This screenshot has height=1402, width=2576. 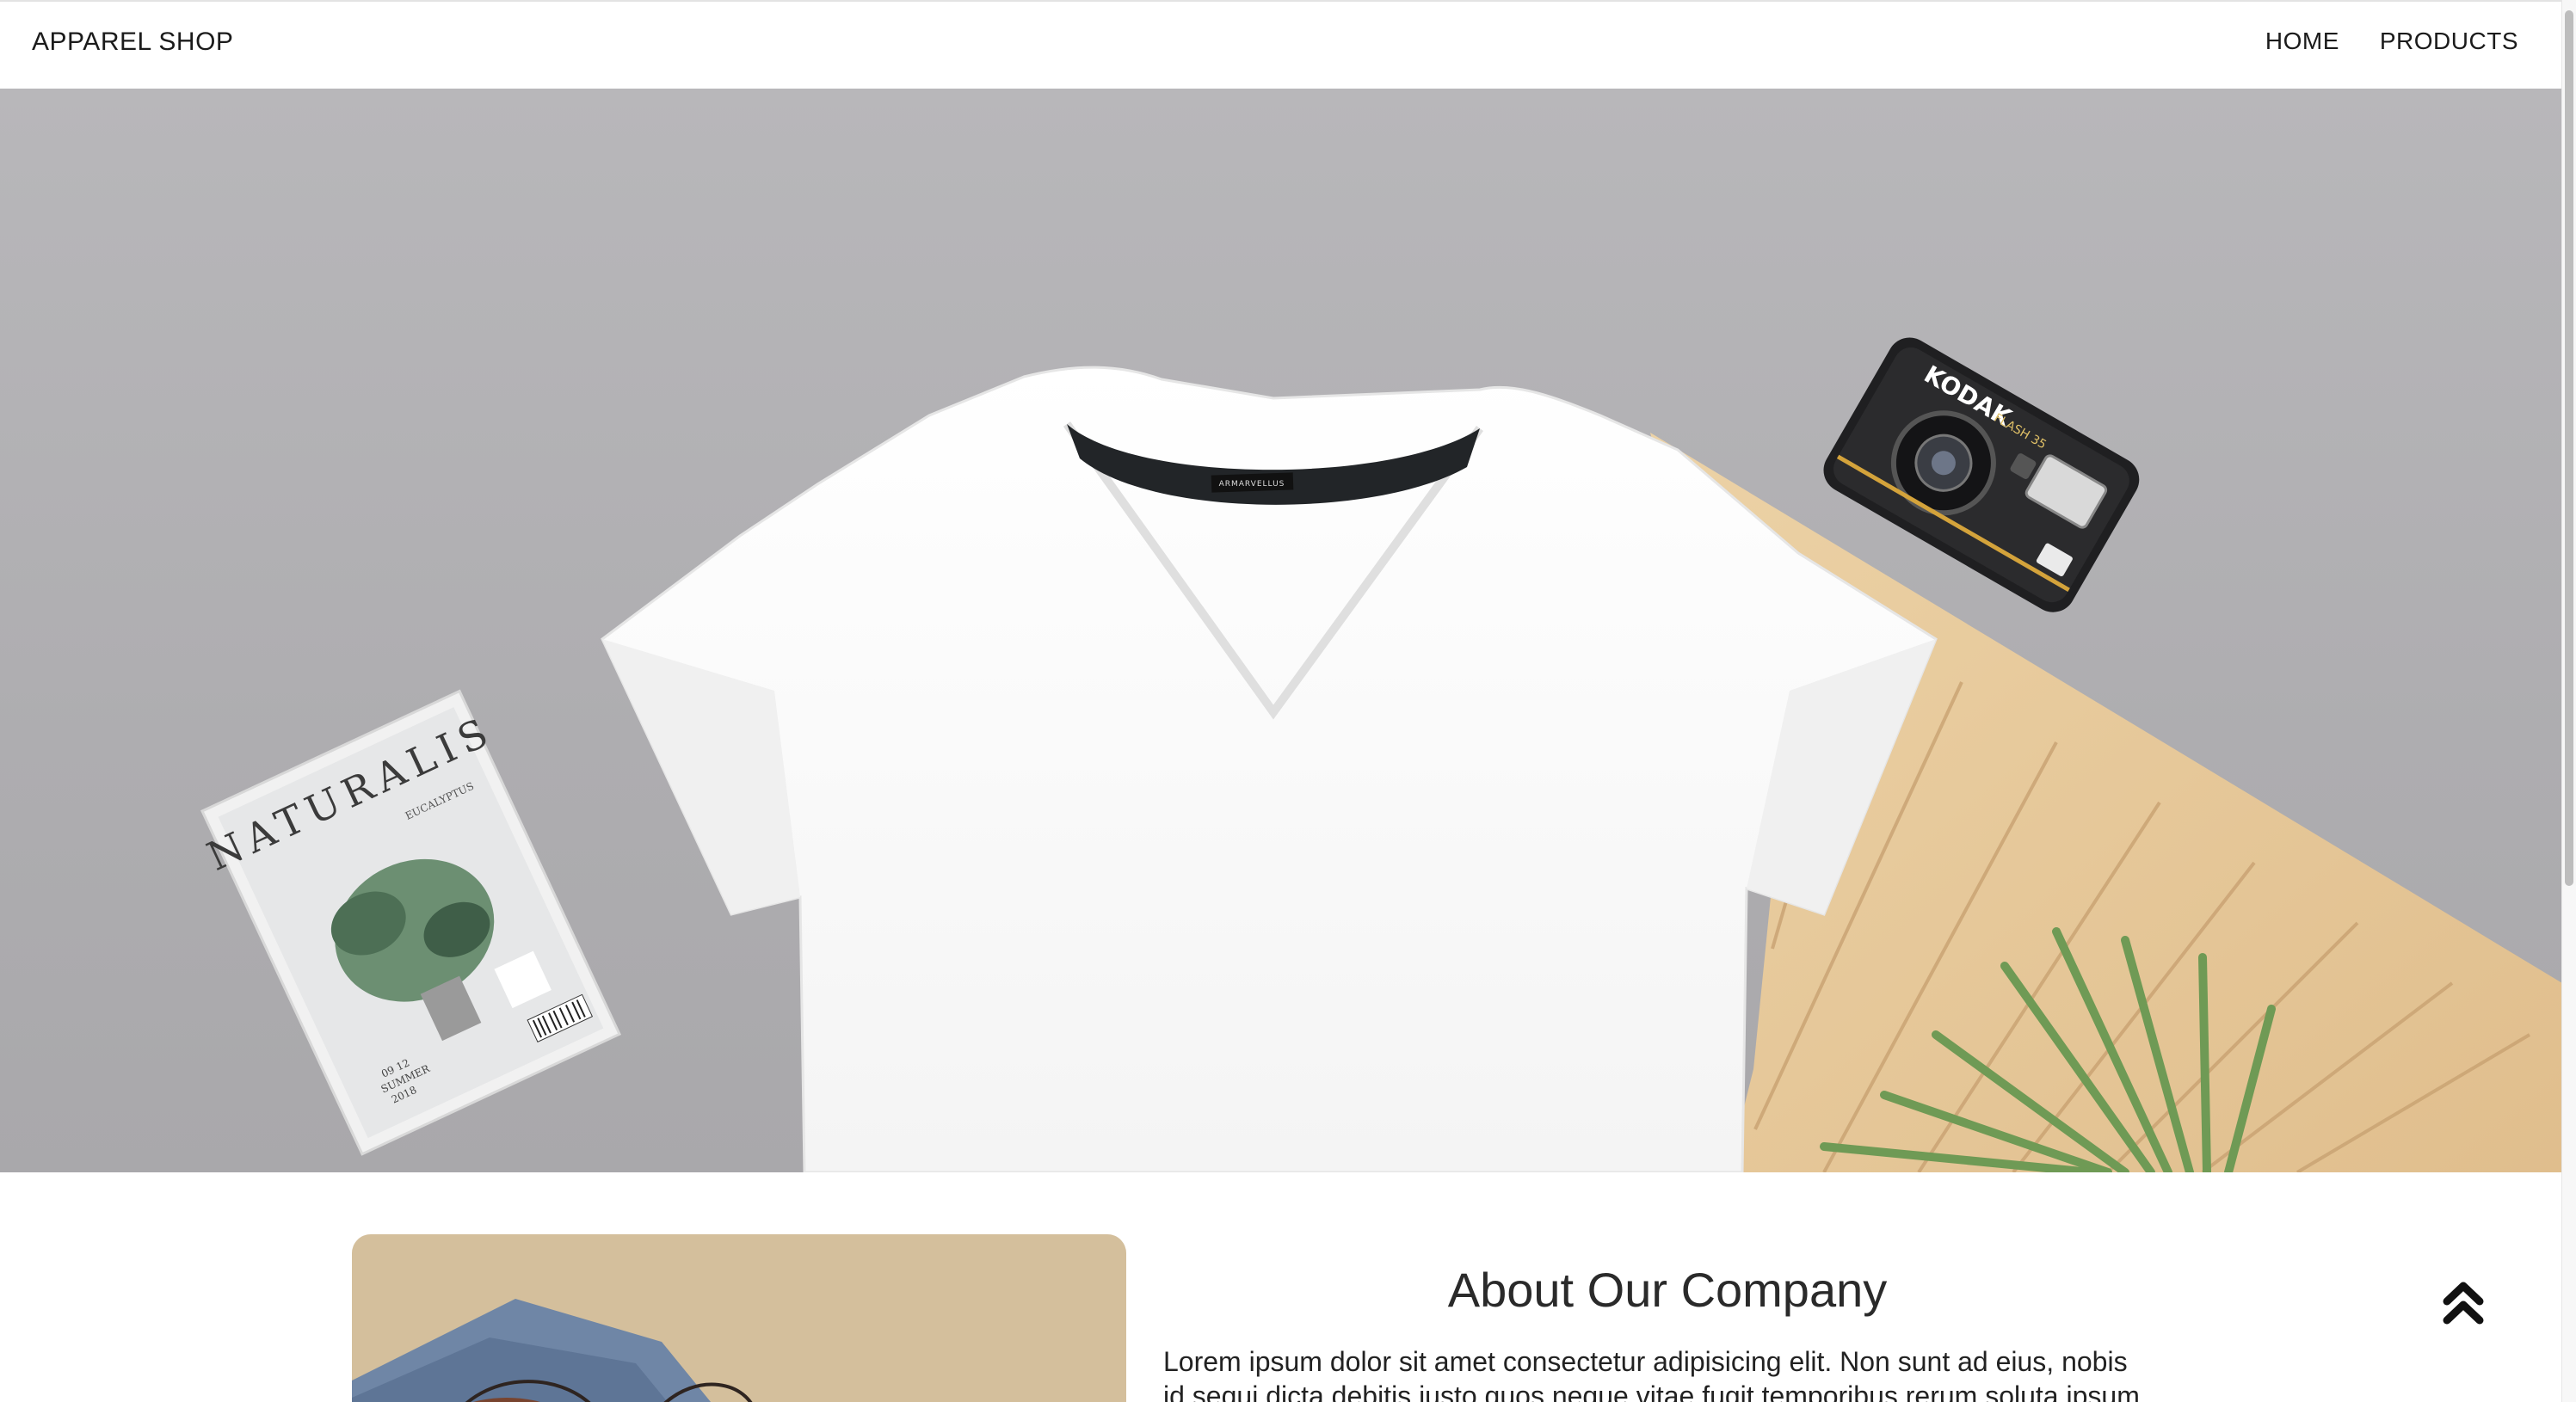 I want to click on top-navbar: APPAREL SHOP HOME PRODUCTS, so click(x=1281, y=44).